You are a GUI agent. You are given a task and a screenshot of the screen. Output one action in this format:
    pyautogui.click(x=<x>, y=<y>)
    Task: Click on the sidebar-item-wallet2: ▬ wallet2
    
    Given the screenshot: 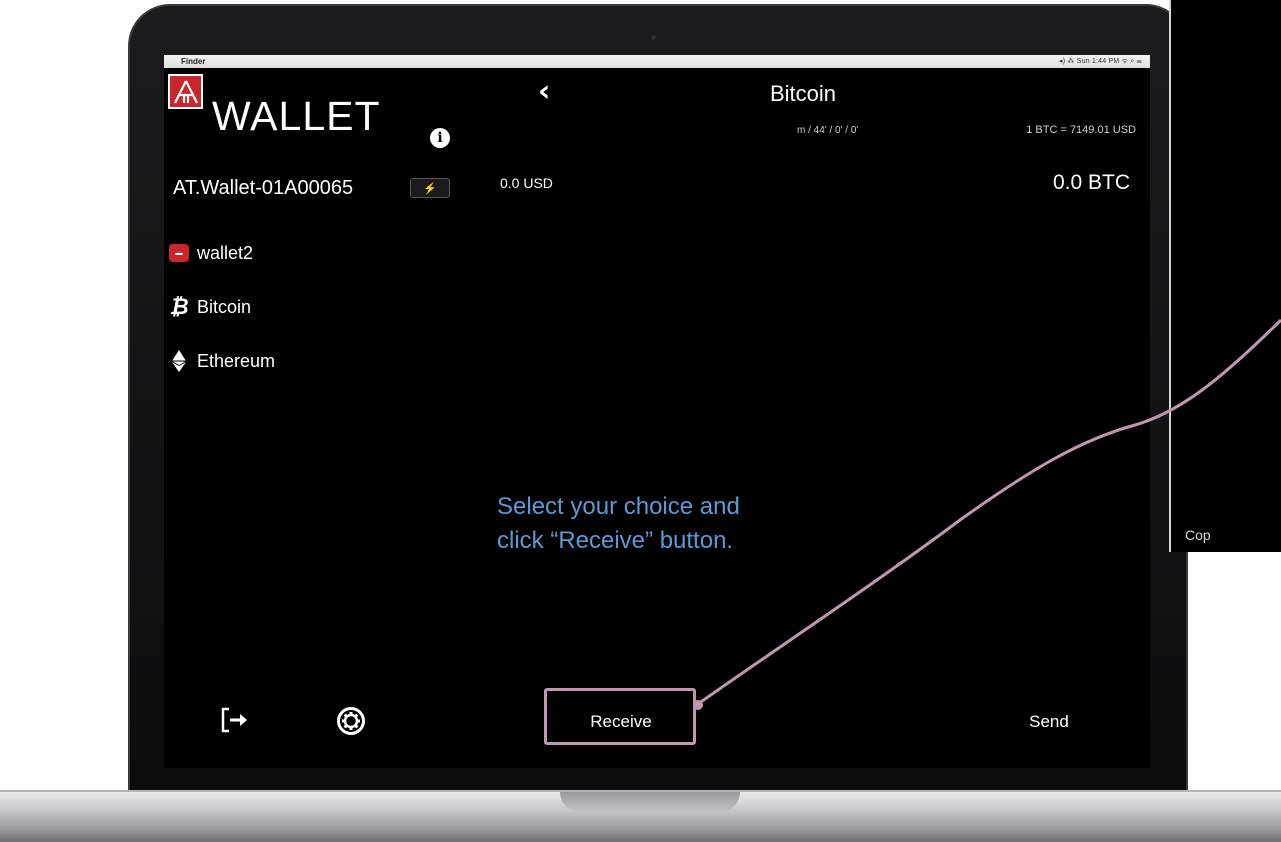 What is the action you would take?
    pyautogui.click(x=314, y=253)
    